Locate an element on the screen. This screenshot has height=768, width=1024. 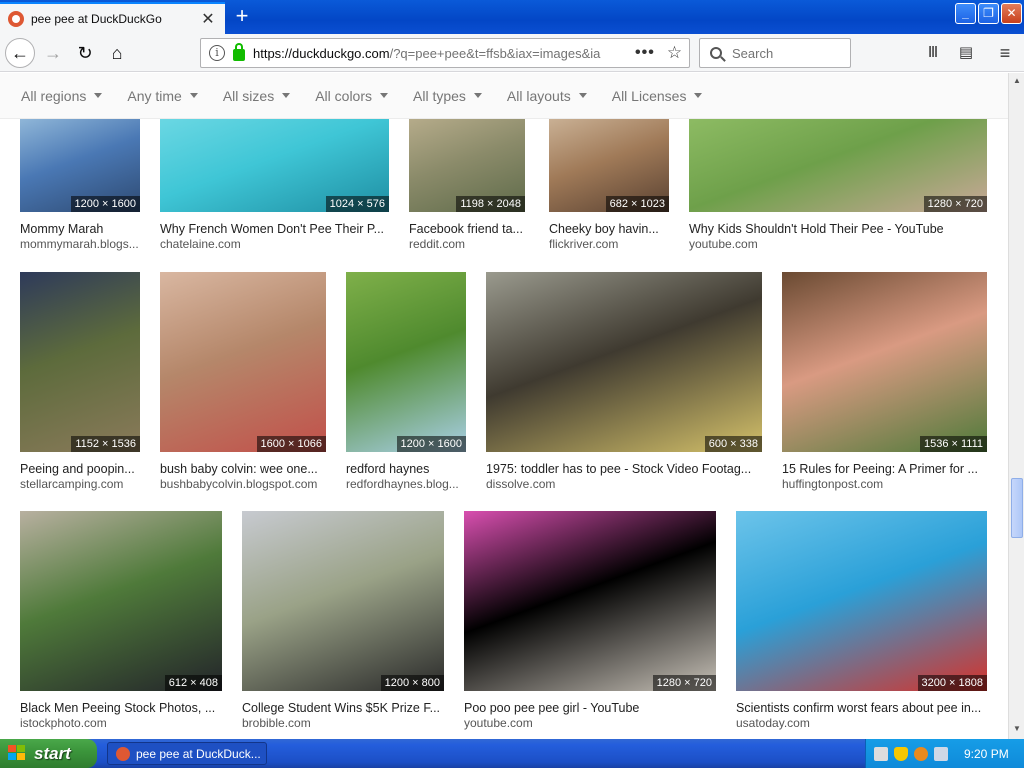
result-thumbnail: 1152 × 1536 is located at coordinates (80, 362).